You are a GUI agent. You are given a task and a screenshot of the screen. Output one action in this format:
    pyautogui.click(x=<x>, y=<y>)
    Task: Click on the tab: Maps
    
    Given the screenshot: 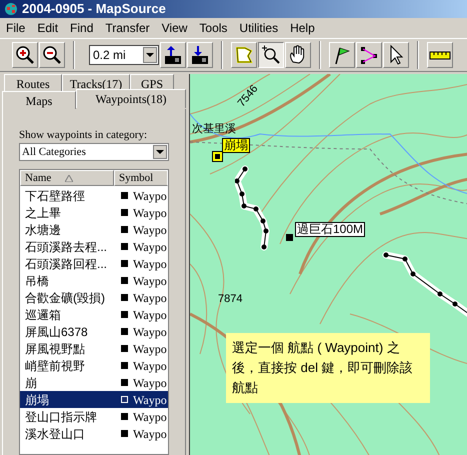 What is the action you would take?
    pyautogui.click(x=39, y=100)
    